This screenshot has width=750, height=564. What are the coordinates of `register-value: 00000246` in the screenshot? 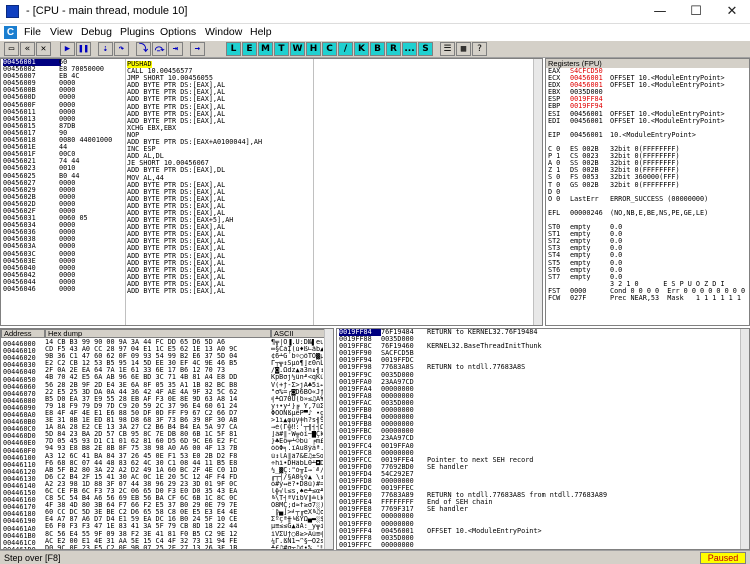 It's located at (590, 213).